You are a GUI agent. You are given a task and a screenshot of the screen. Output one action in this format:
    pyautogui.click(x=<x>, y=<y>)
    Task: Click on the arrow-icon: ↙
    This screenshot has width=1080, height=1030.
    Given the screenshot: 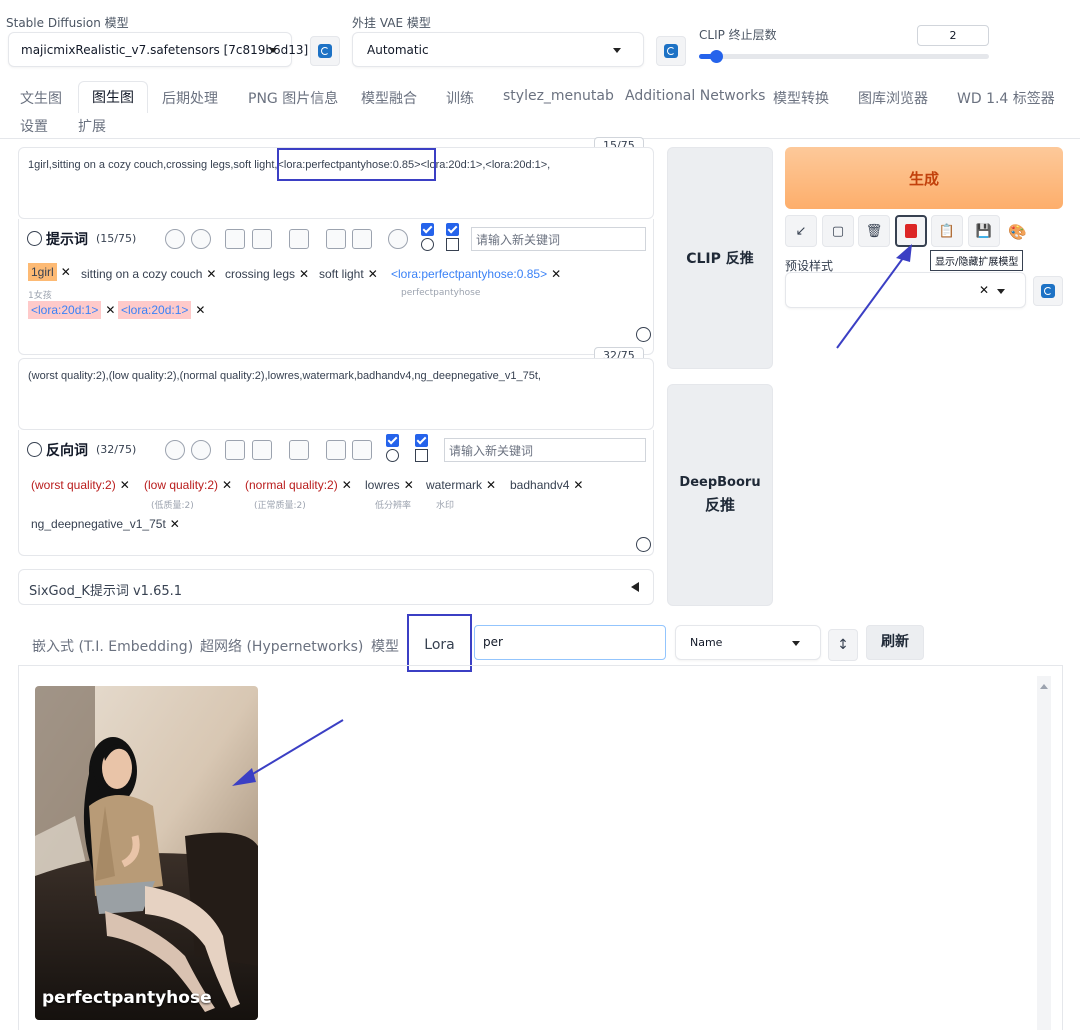 What is the action you would take?
    pyautogui.click(x=801, y=231)
    